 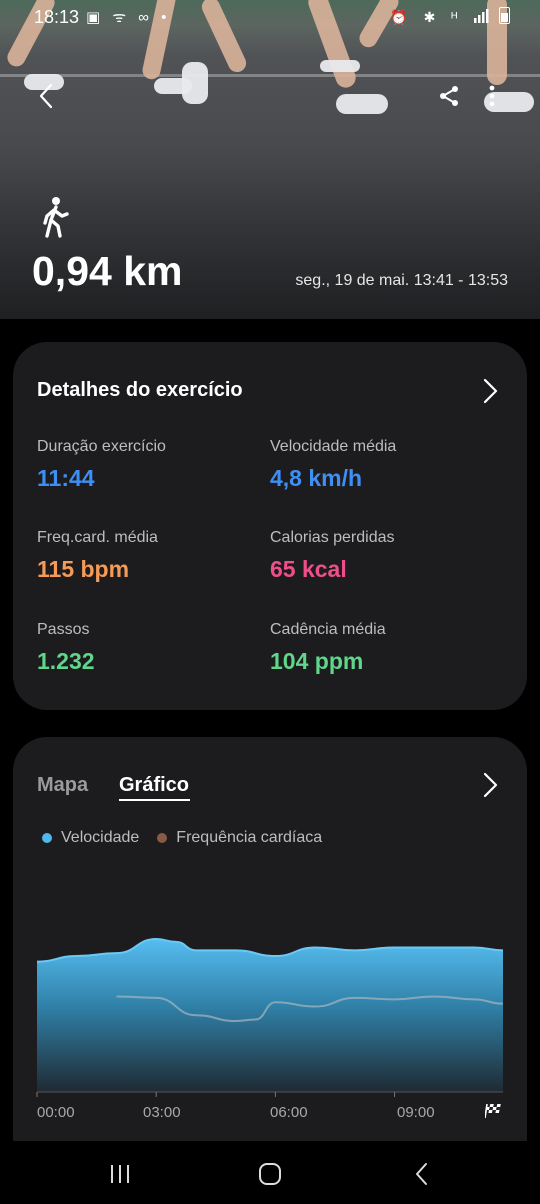 What do you see at coordinates (62, 785) in the screenshot?
I see `tab-map: Mapa` at bounding box center [62, 785].